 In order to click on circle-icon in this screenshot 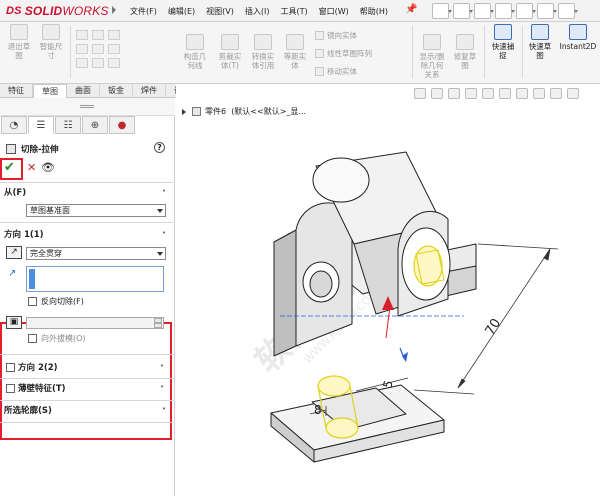, I will do `click(82, 63)`.